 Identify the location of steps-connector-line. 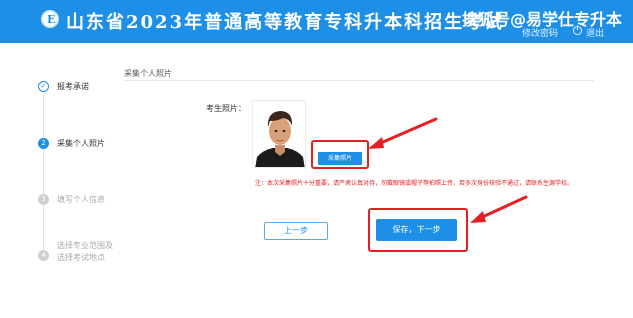
(43, 176).